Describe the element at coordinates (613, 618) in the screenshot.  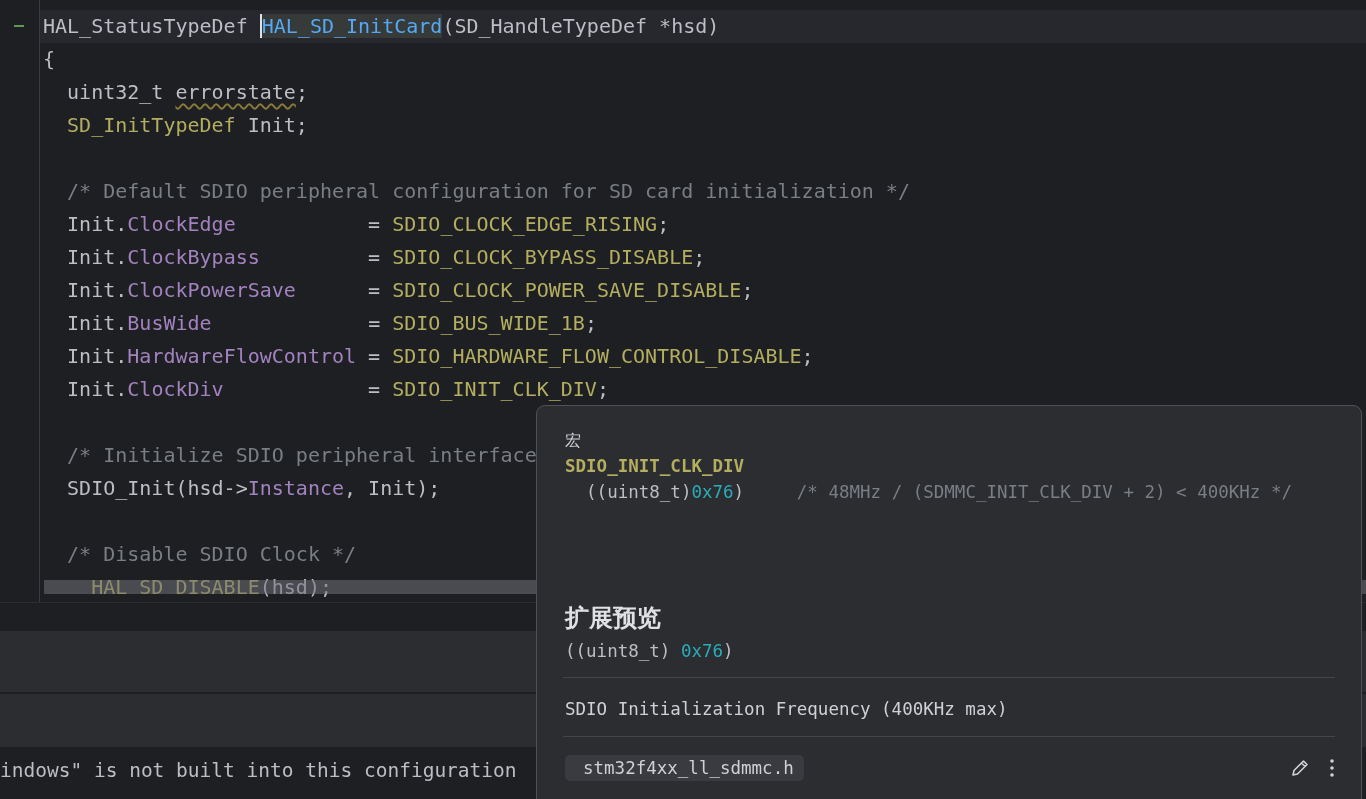
I see `section-heading: 扩展预览` at that location.